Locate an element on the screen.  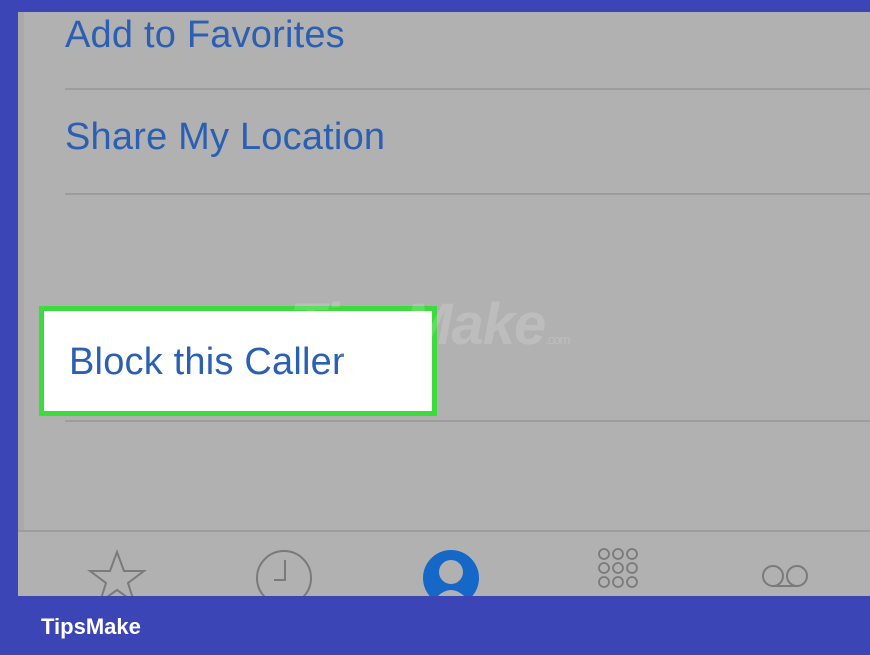
tab-bar is located at coordinates (444, 563).